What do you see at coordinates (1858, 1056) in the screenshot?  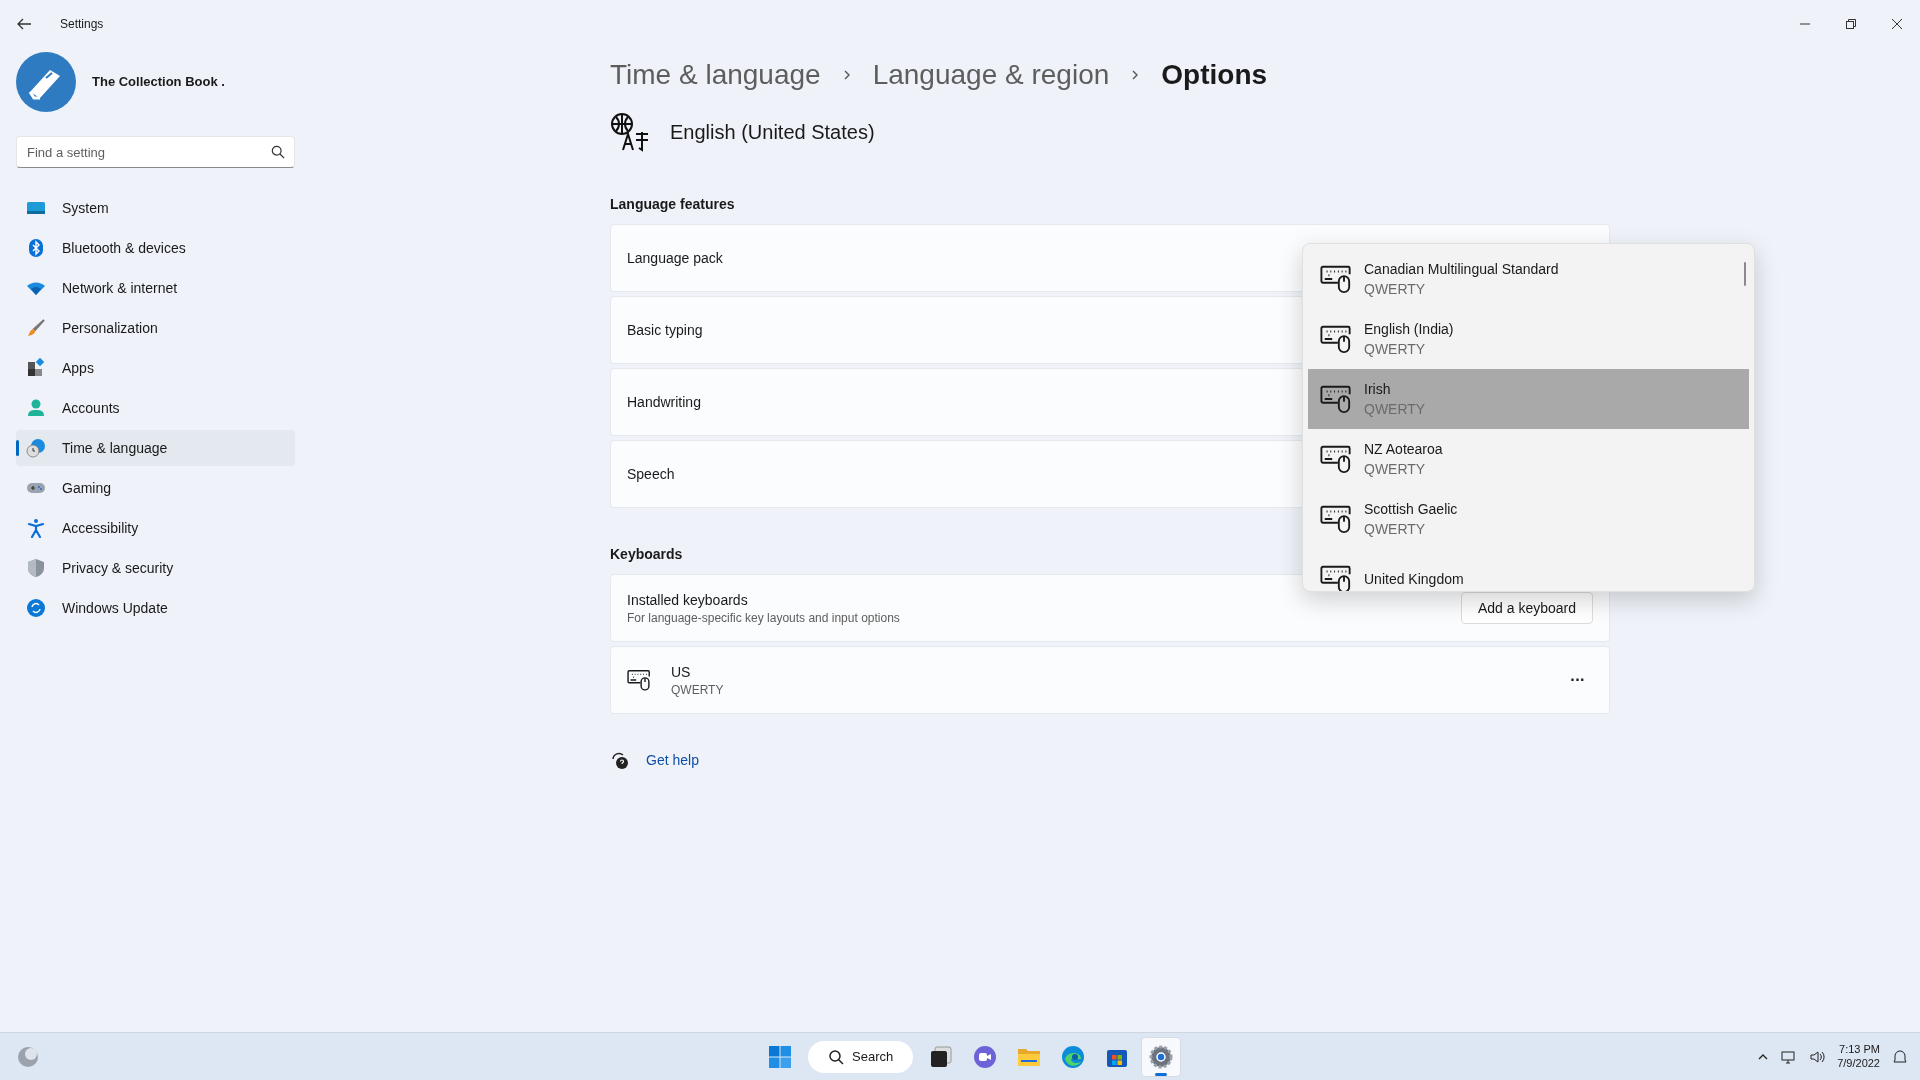 I see `clock: 7:13 PM 7/9/2022` at bounding box center [1858, 1056].